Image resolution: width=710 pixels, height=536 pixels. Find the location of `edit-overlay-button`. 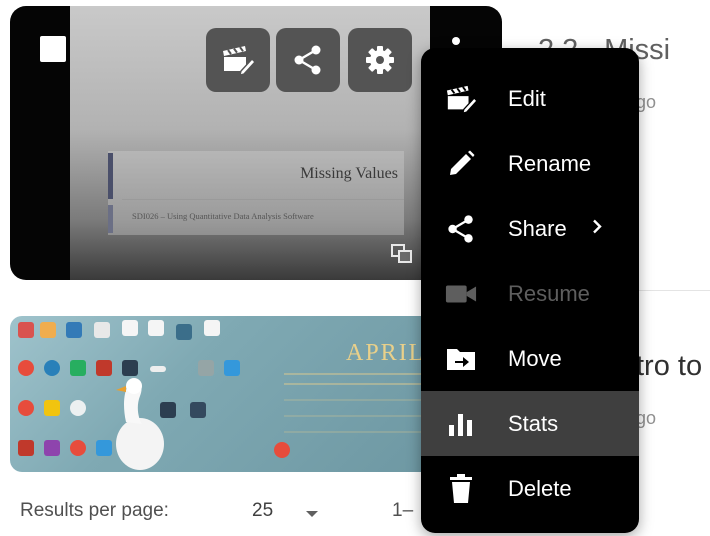

edit-overlay-button is located at coordinates (238, 60).